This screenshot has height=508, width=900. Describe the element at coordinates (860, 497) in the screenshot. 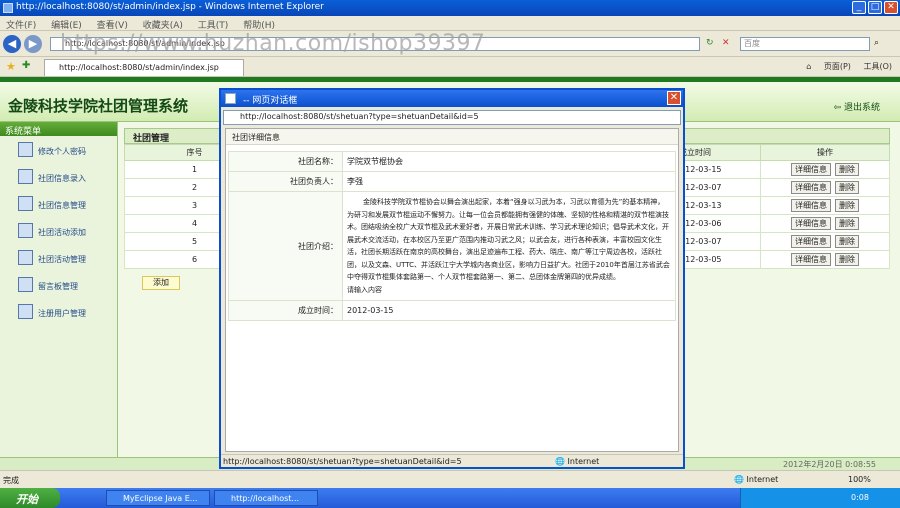

I see `clock: 0:08` at that location.